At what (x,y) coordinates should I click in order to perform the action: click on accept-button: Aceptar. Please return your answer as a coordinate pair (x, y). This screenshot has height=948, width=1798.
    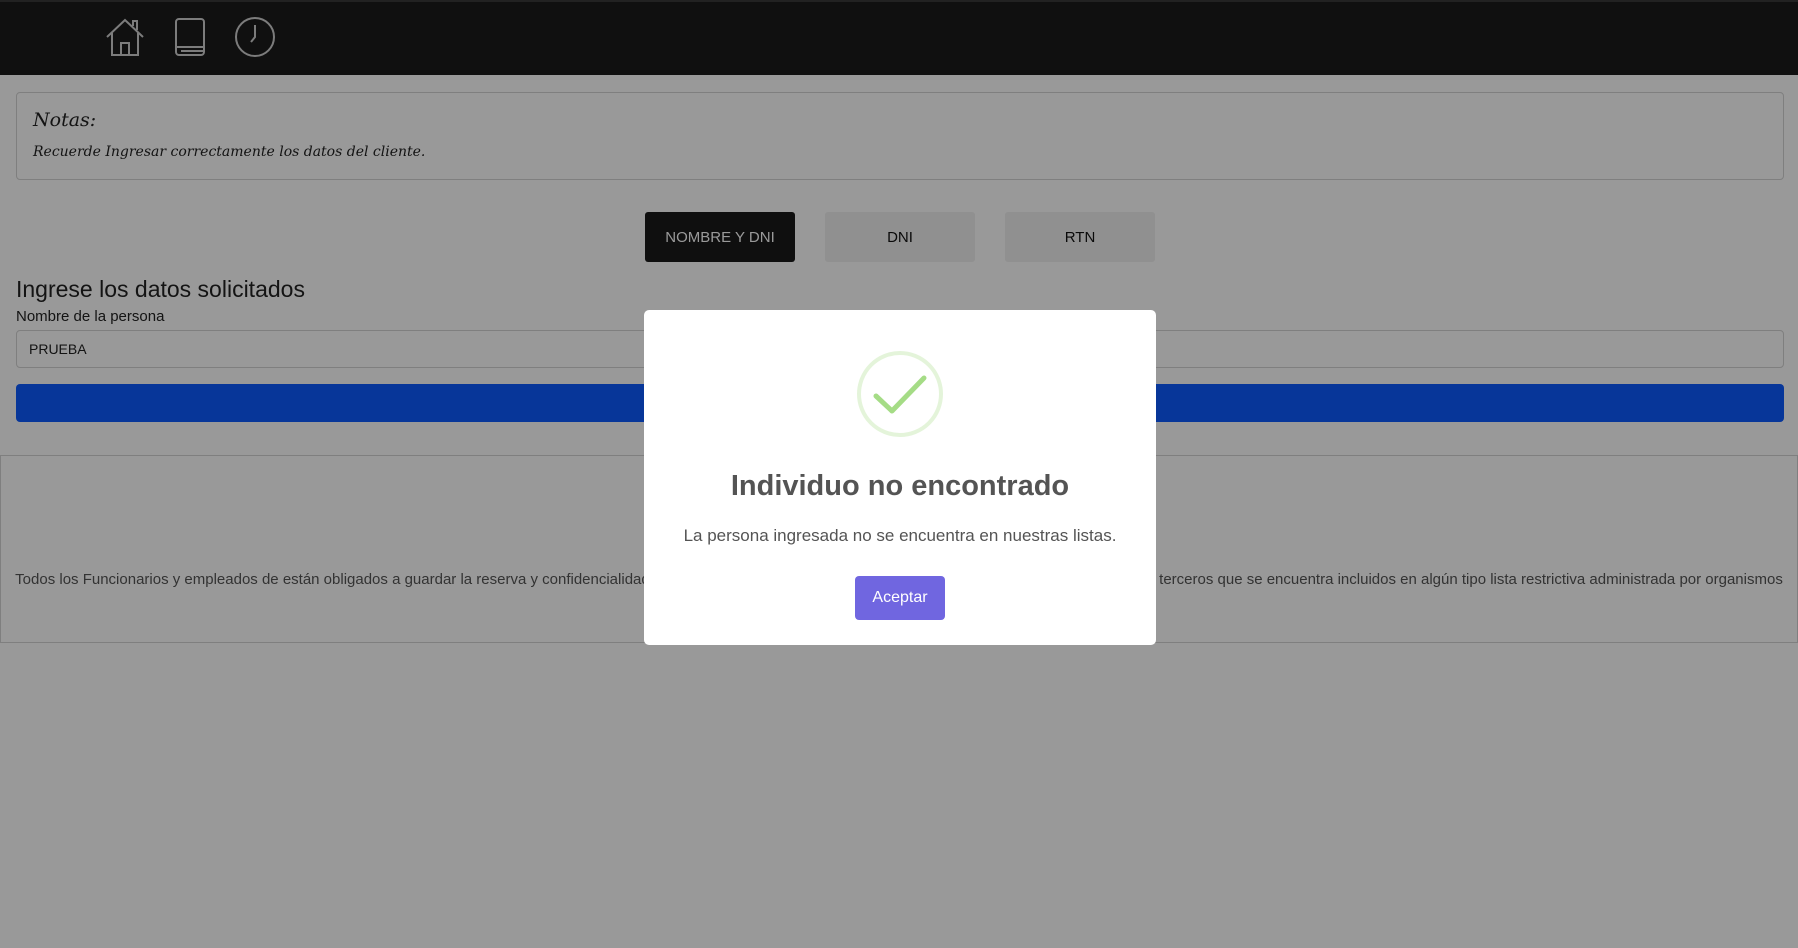
    Looking at the image, I should click on (900, 598).